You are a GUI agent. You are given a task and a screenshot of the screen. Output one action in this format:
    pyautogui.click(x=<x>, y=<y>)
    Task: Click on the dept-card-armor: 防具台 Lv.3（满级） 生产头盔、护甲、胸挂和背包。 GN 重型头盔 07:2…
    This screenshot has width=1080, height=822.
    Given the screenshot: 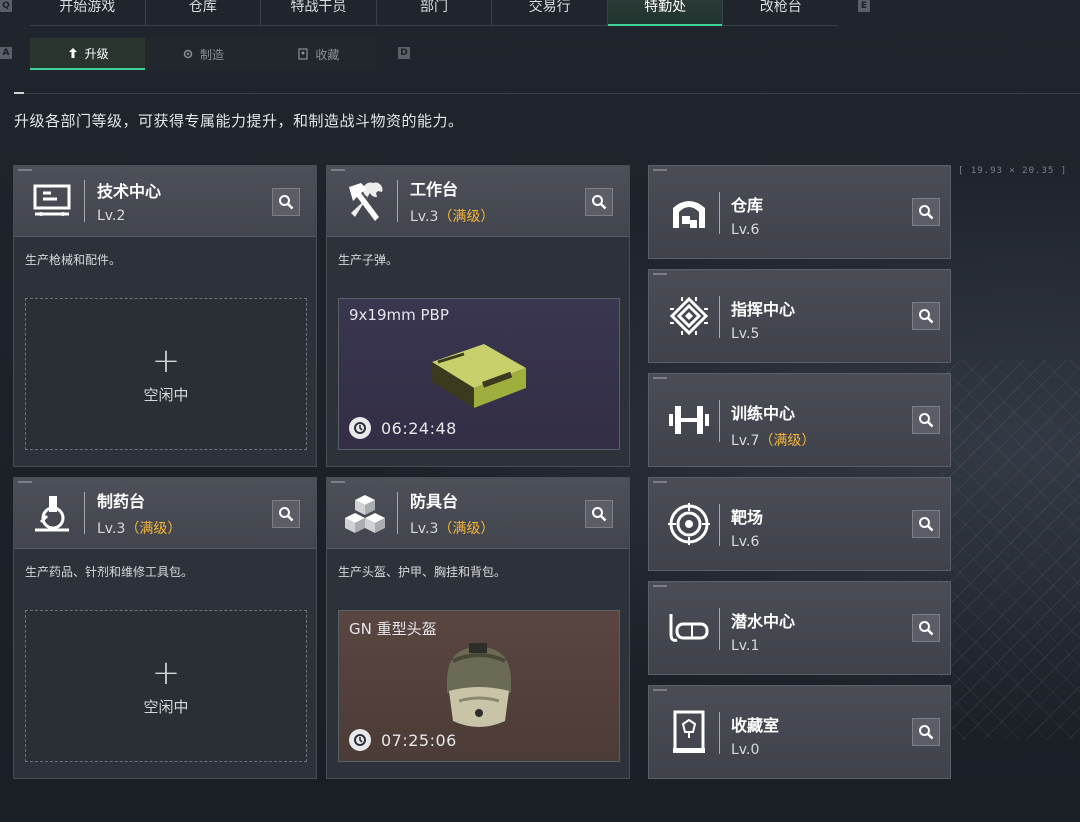 What is the action you would take?
    pyautogui.click(x=478, y=628)
    